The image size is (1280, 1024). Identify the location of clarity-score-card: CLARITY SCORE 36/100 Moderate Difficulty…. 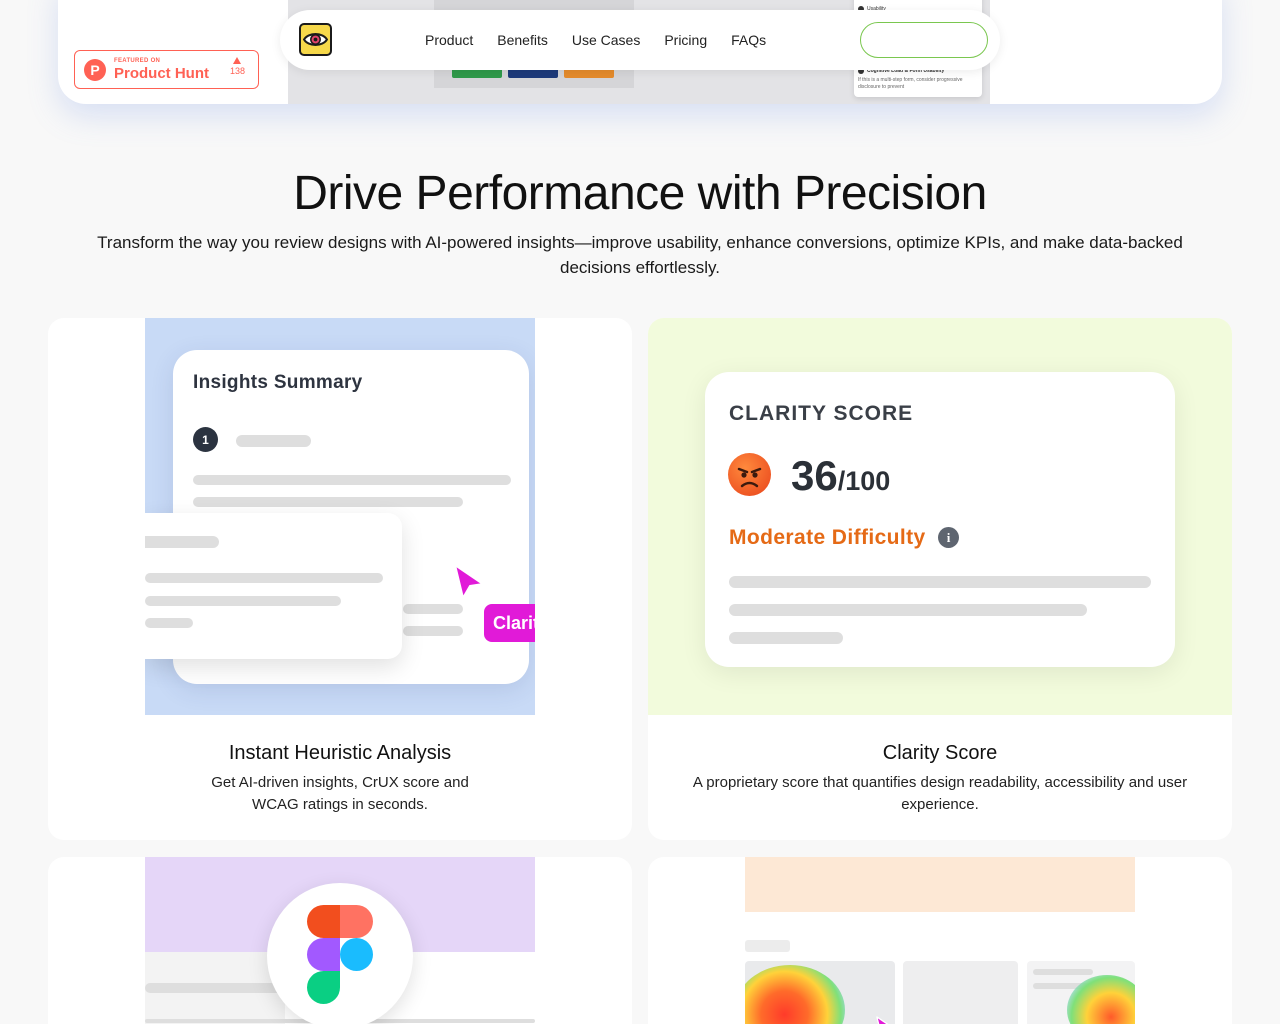
(940, 519).